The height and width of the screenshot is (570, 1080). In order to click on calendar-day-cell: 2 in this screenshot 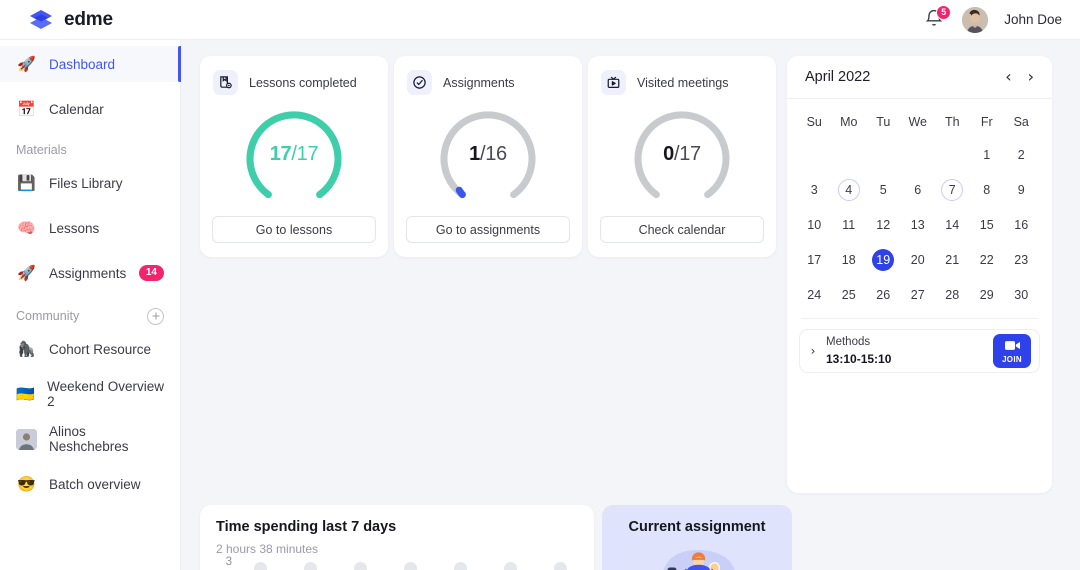, I will do `click(1021, 154)`.